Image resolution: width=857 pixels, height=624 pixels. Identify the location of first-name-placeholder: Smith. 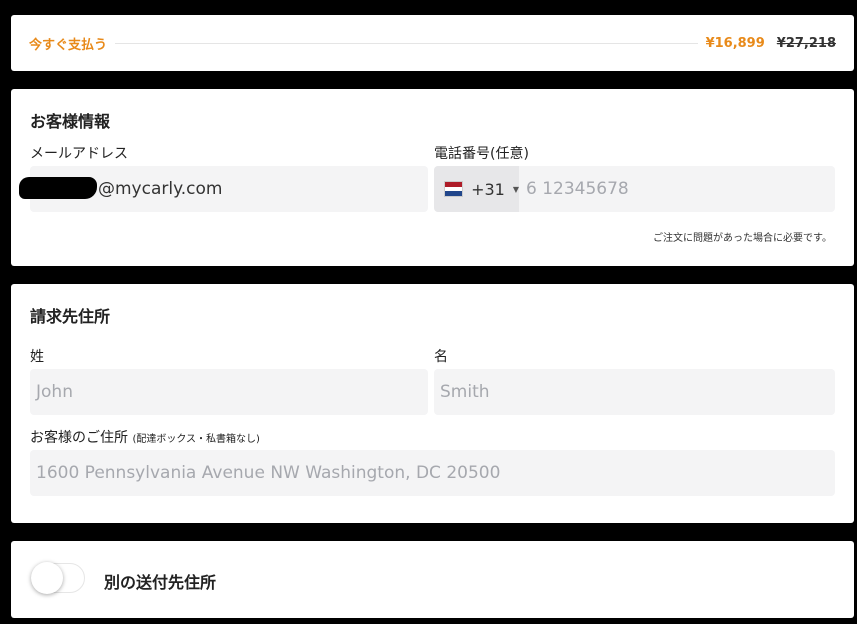
(465, 392).